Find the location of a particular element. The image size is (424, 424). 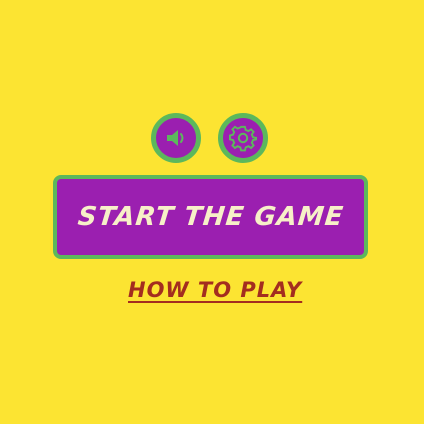

gear-icon is located at coordinates (243, 138).